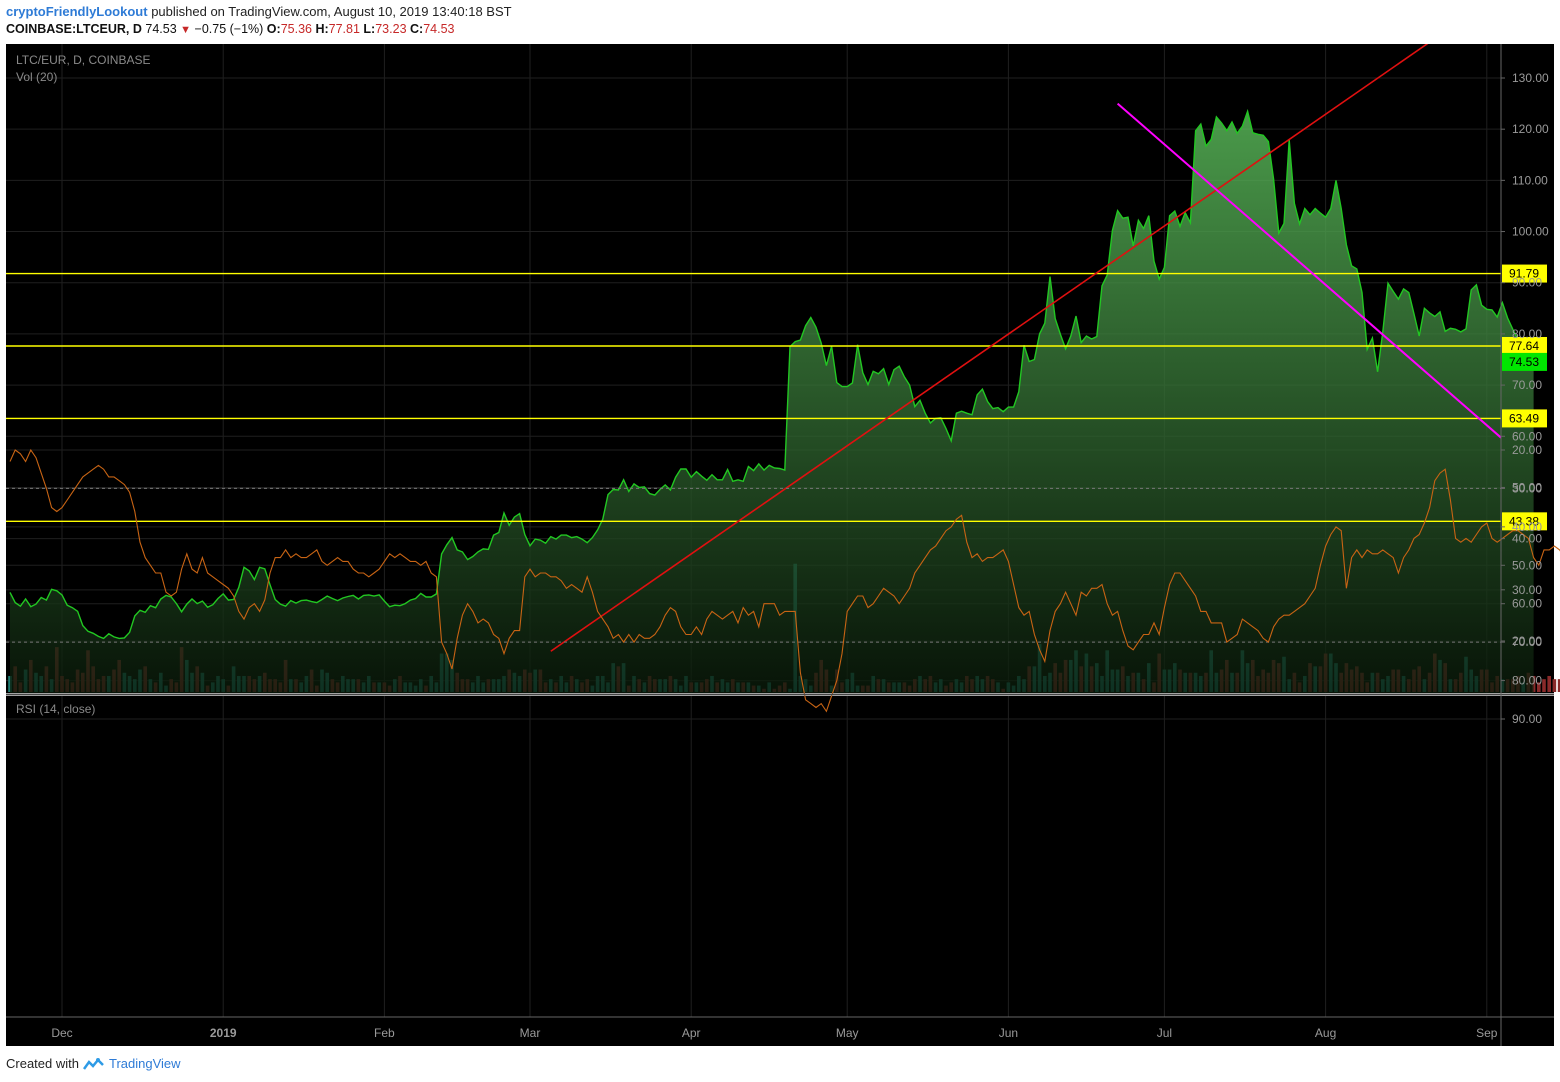 The height and width of the screenshot is (1082, 1560). Describe the element at coordinates (1527, 450) in the screenshot. I see `rsi-tick-label: 20.00` at that location.